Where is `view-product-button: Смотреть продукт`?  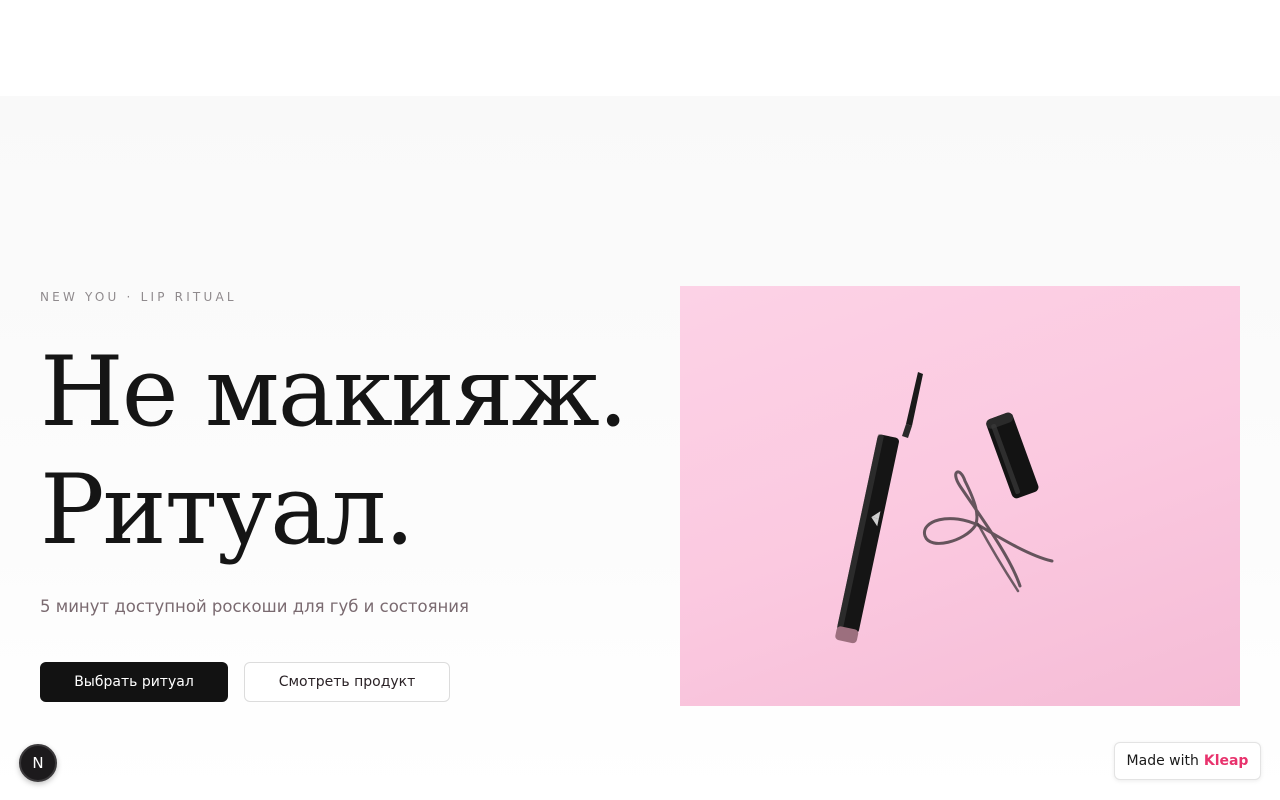
view-product-button: Смотреть продукт is located at coordinates (347, 682).